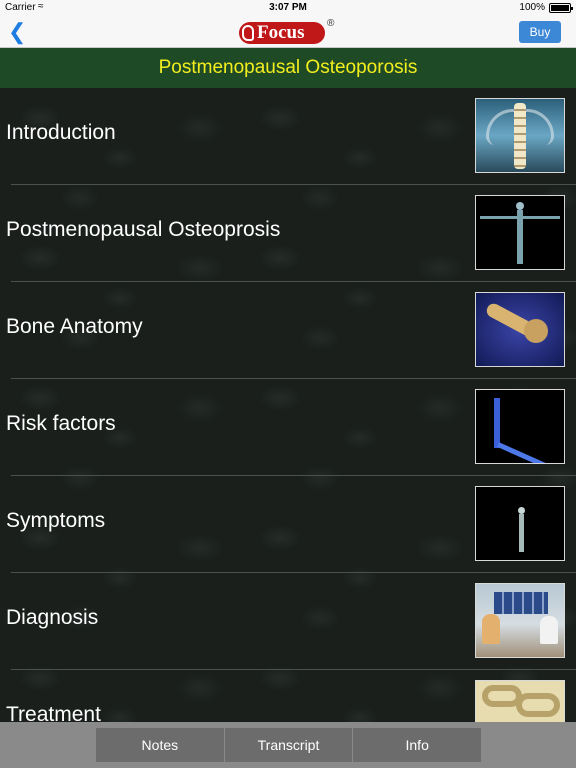  I want to click on tab-transcript: Transcript, so click(289, 745).